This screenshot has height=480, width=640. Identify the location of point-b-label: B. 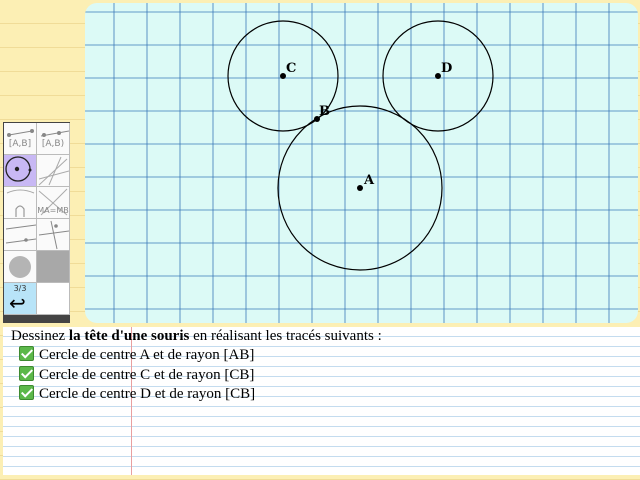
(324, 111).